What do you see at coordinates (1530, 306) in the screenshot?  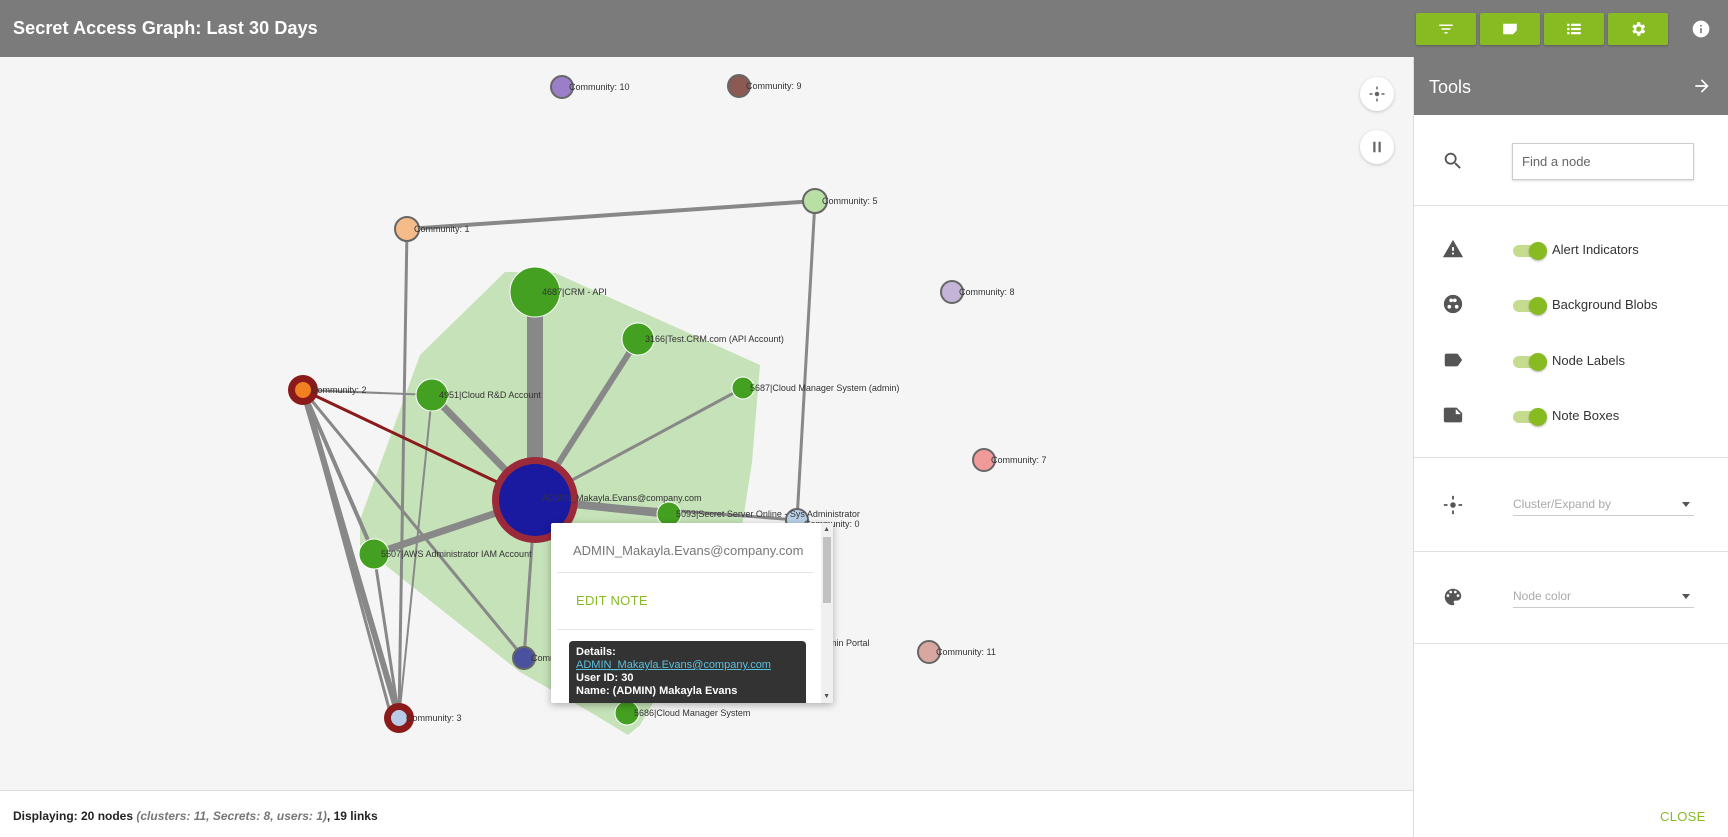 I see `background-blobs-toggle` at bounding box center [1530, 306].